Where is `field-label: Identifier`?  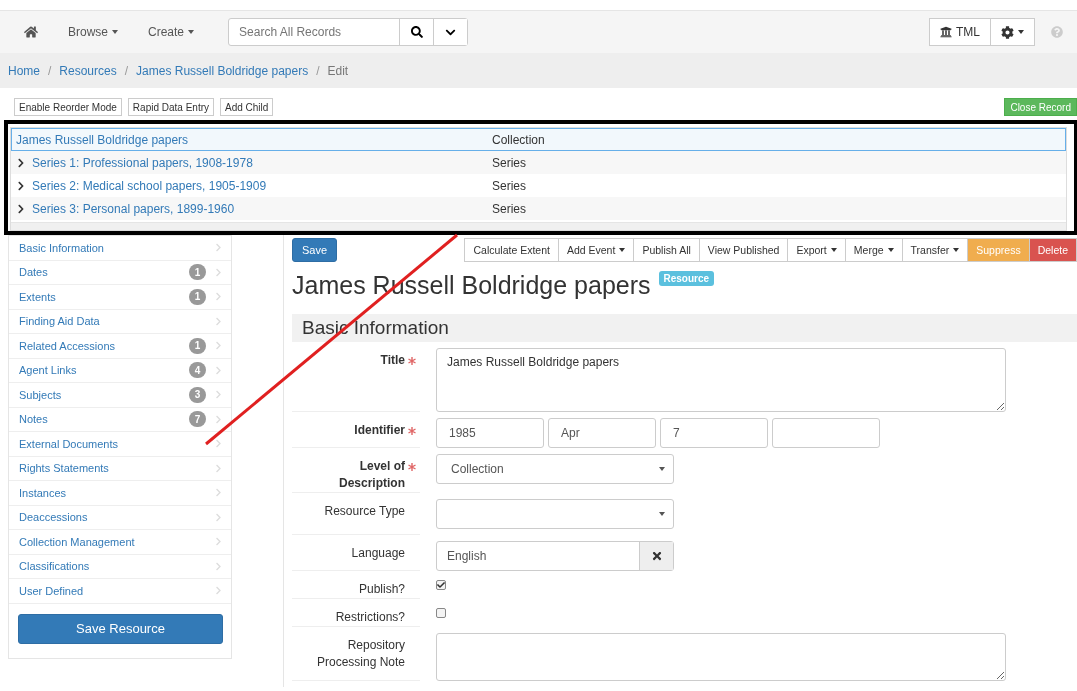
field-label: Identifier is located at coordinates (379, 430).